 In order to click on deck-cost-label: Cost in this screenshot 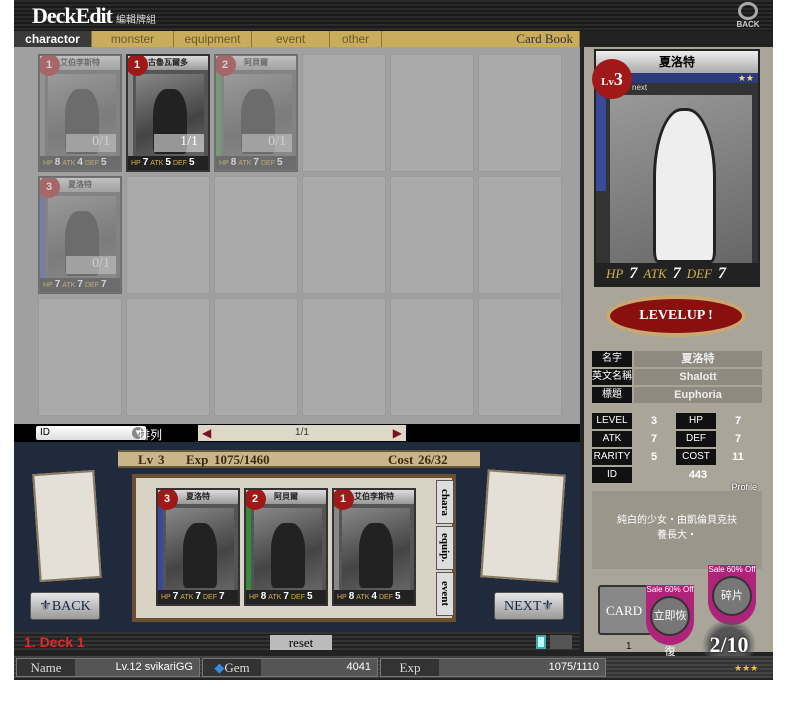, I will do `click(401, 459)`.